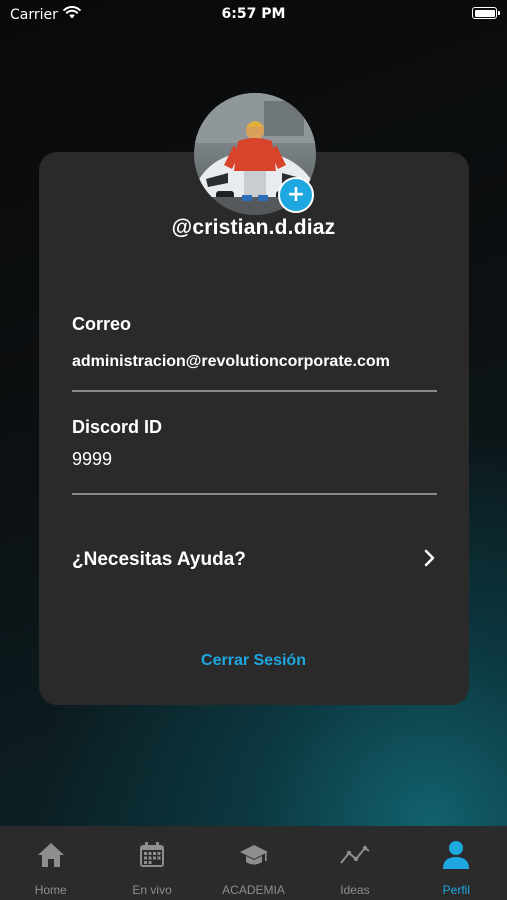 The height and width of the screenshot is (900, 507). Describe the element at coordinates (430, 560) in the screenshot. I see `chevron-right-icon` at that location.